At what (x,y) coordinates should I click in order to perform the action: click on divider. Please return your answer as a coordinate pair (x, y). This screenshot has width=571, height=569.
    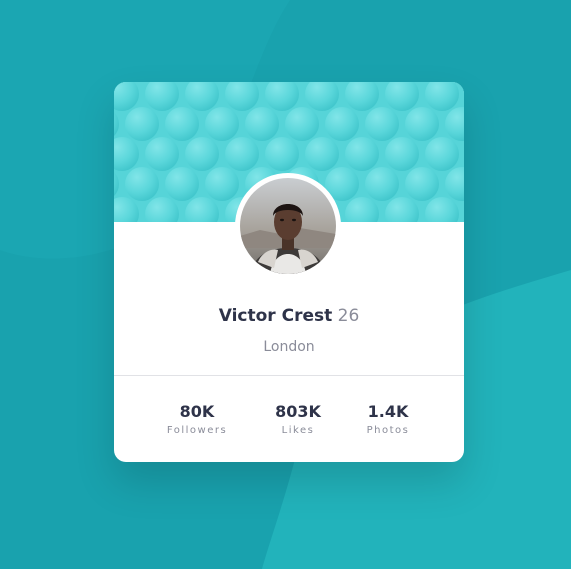
    Looking at the image, I should click on (289, 375).